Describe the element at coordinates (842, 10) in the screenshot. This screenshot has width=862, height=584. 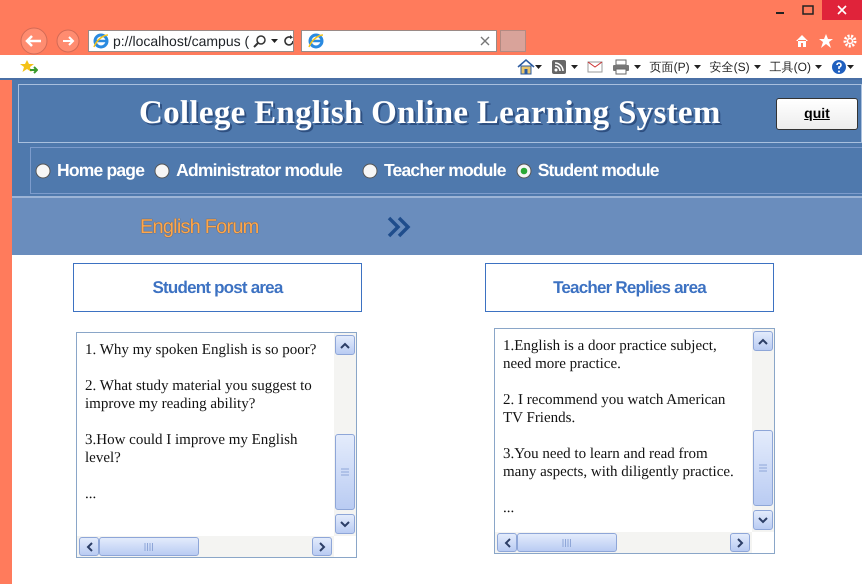
I see `close-icon` at that location.